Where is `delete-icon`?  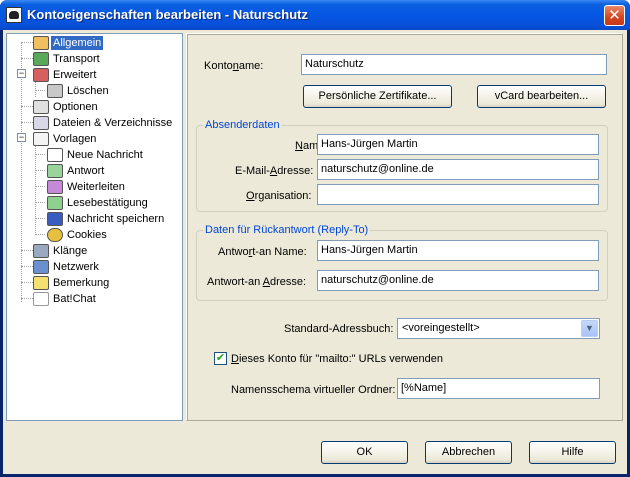
delete-icon is located at coordinates (55, 91).